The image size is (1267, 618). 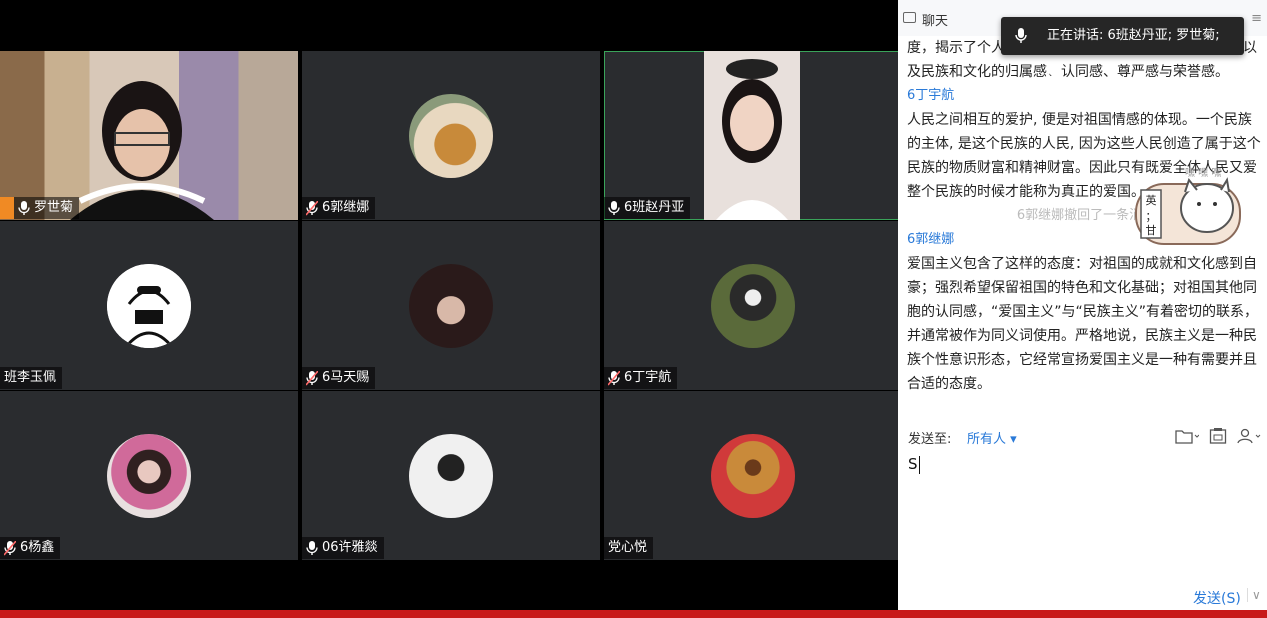 I want to click on participant-name: 6郭继娜, so click(x=346, y=207).